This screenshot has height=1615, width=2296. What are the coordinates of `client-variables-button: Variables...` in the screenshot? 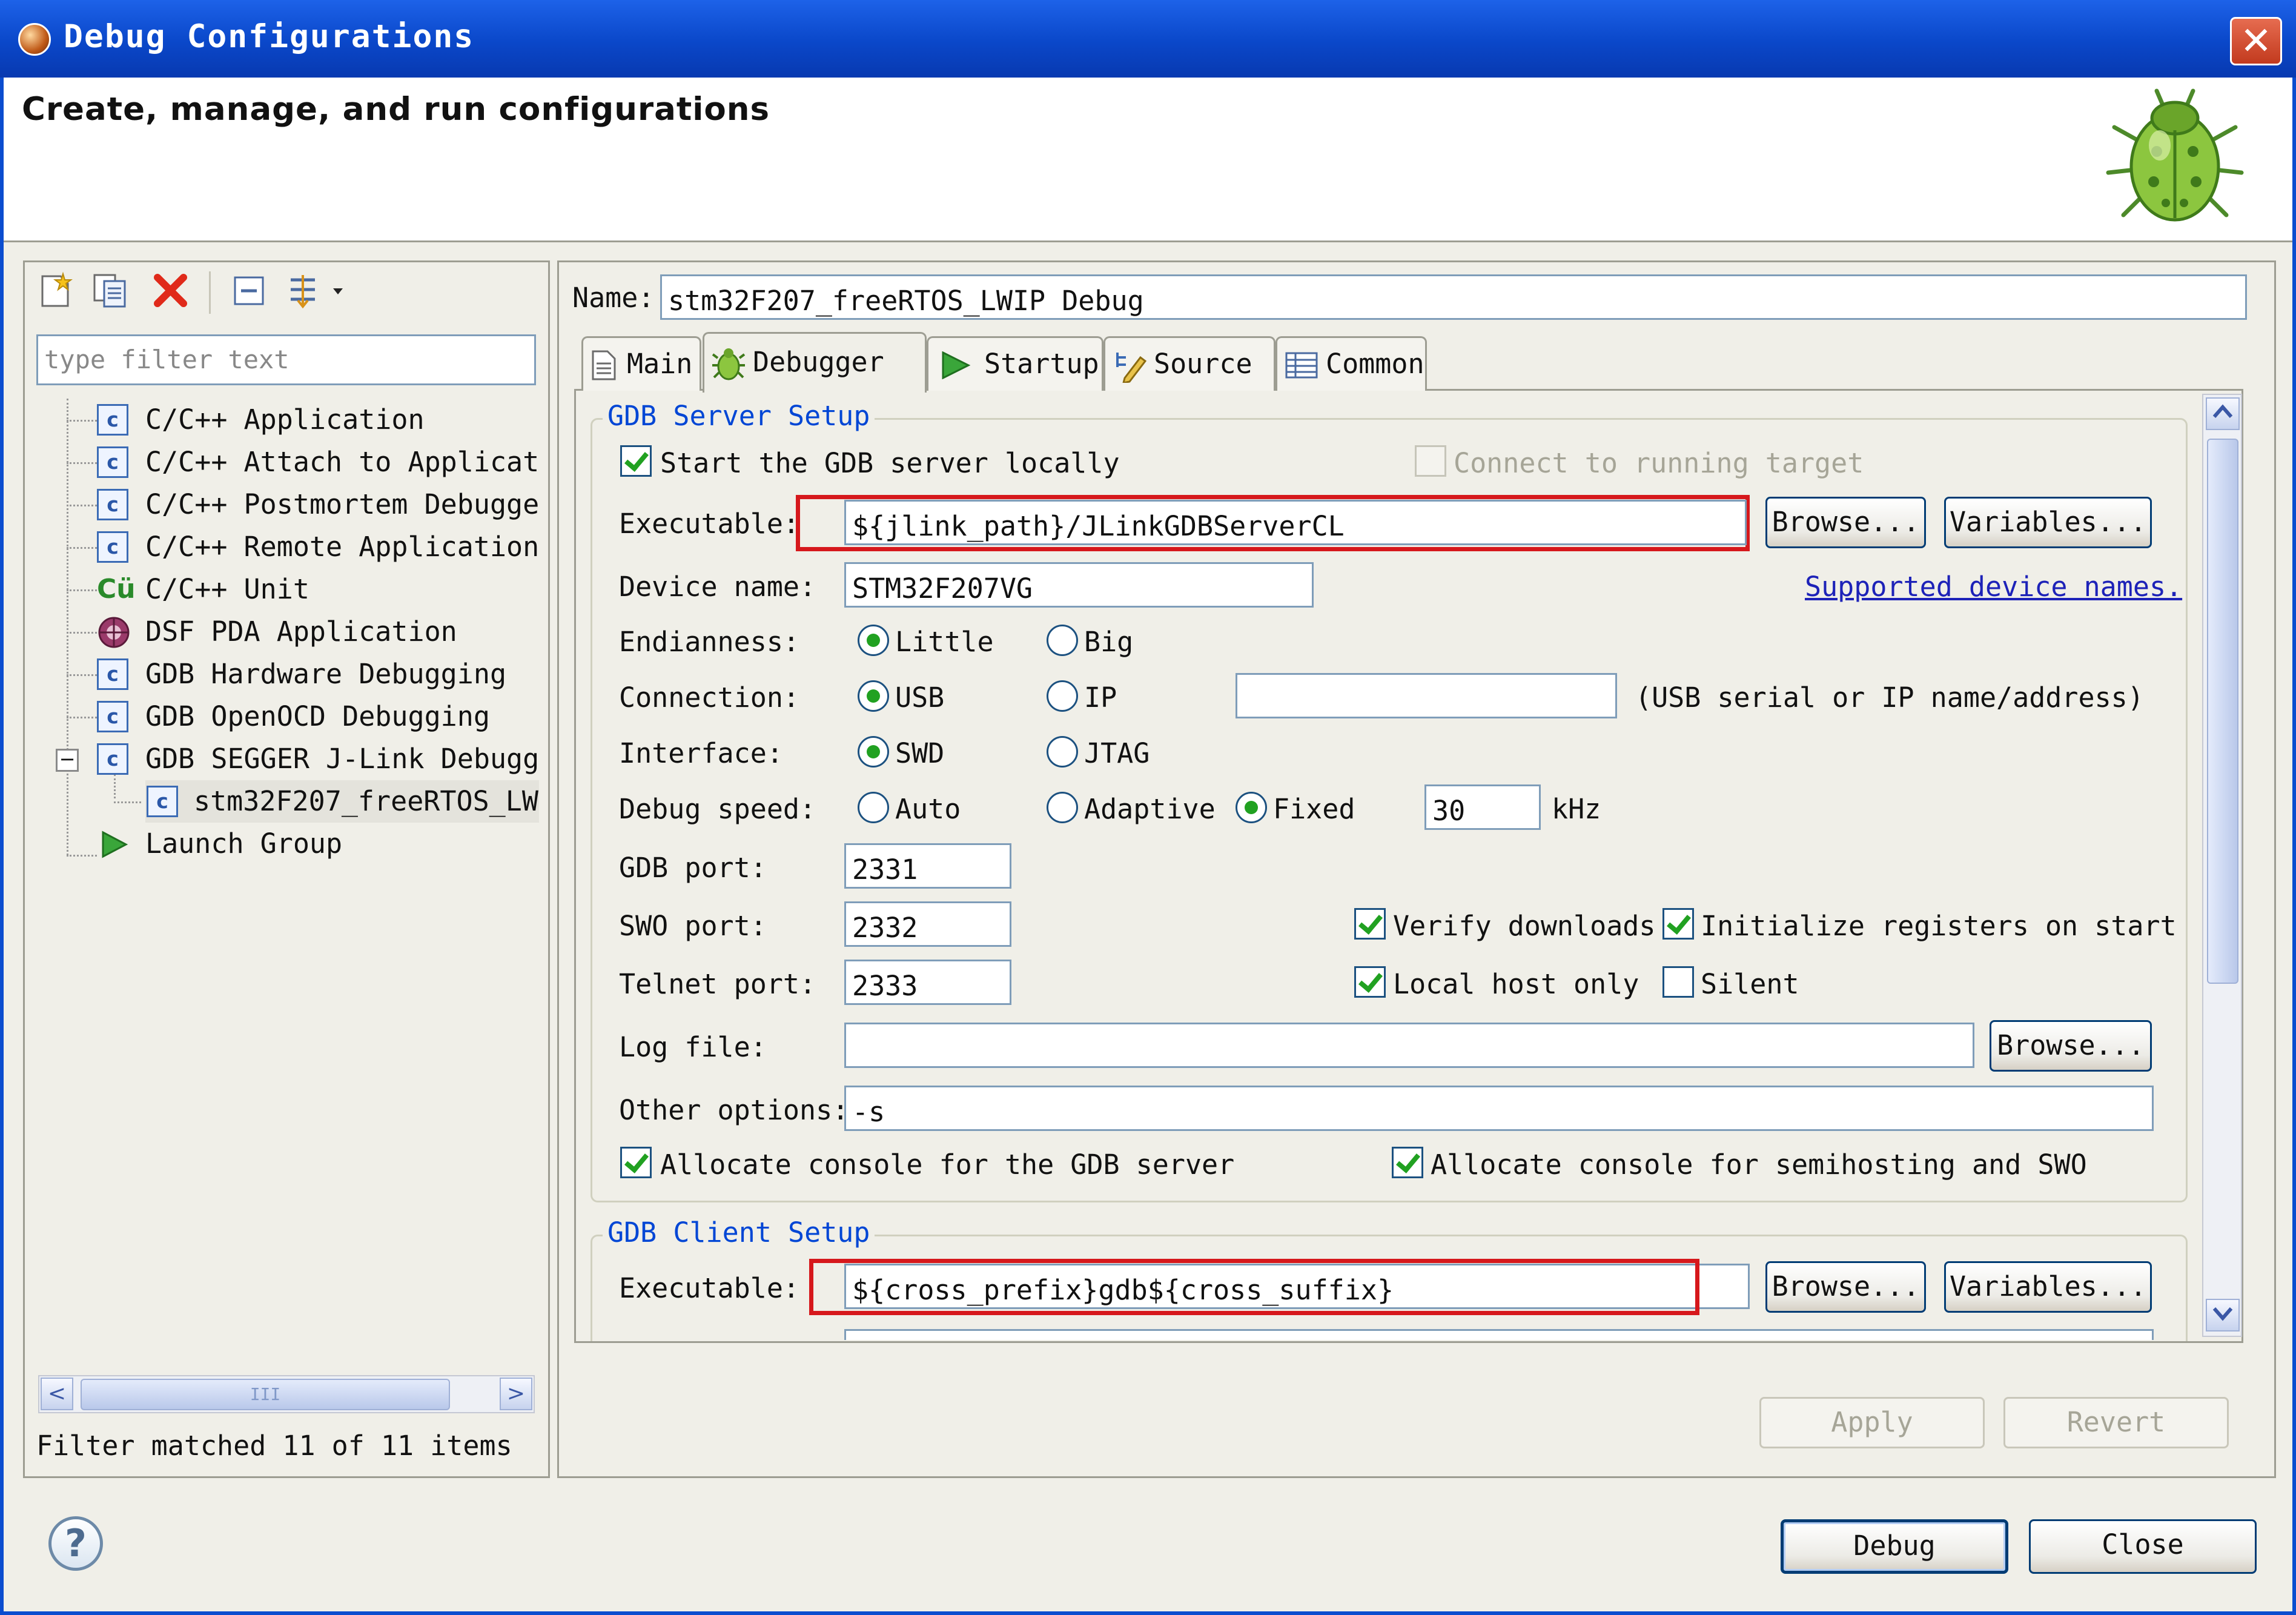 It's located at (2048, 1287).